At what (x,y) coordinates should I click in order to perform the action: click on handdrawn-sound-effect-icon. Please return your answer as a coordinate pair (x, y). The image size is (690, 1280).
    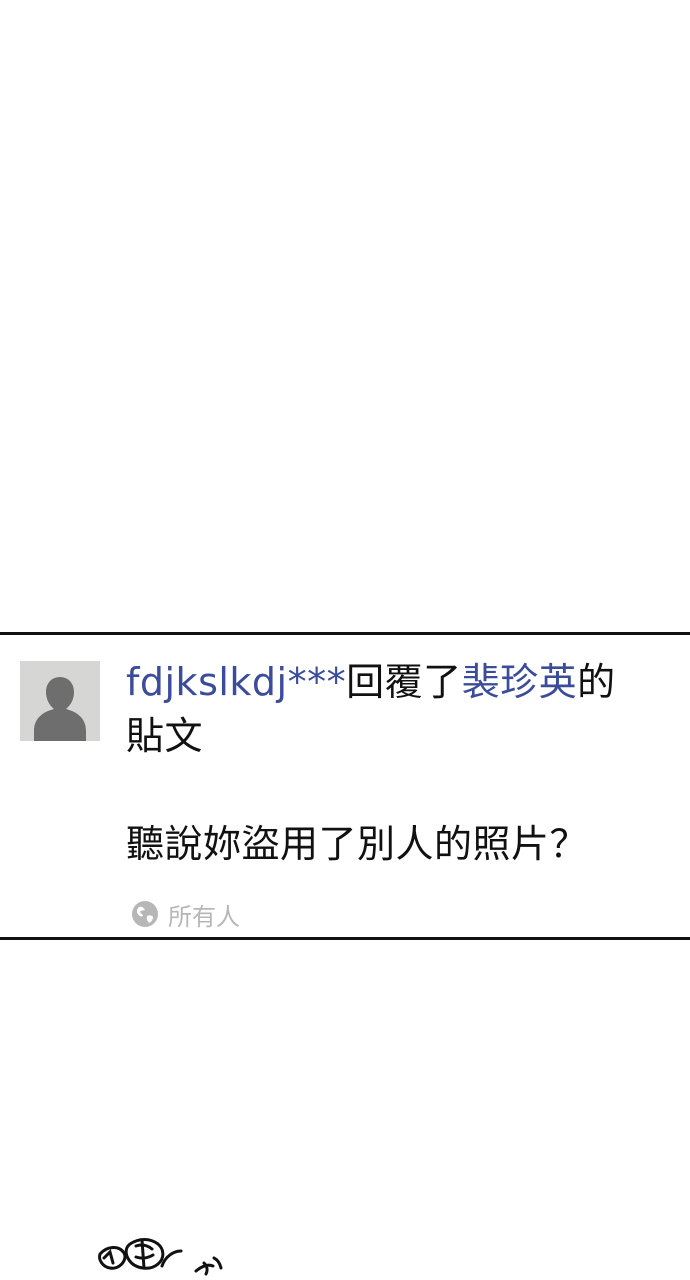
    Looking at the image, I should click on (160, 1257).